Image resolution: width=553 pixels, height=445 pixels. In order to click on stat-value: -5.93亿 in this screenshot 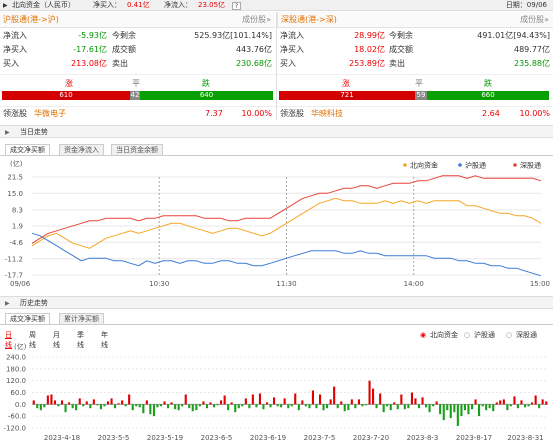, I will do `click(92, 35)`.